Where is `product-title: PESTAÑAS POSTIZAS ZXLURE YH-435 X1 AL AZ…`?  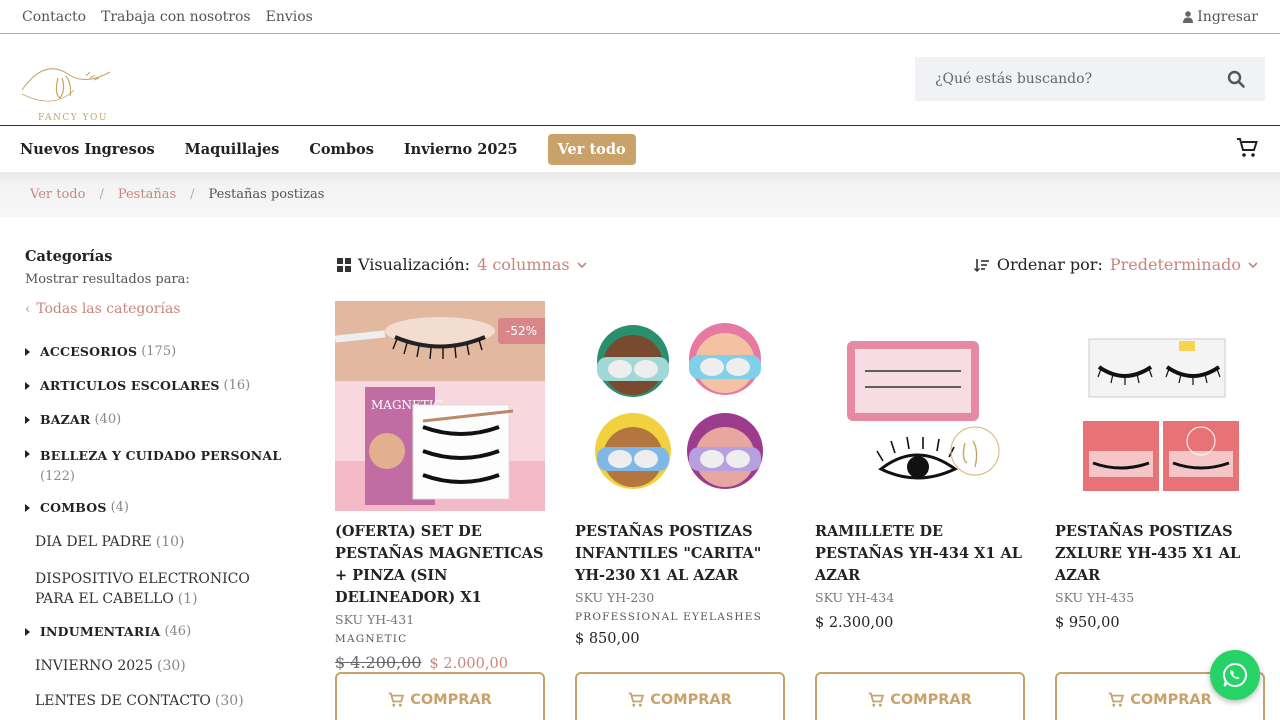
product-title: PESTAÑAS POSTIZAS ZXLURE YH-435 X1 AL AZ… is located at coordinates (1160, 554).